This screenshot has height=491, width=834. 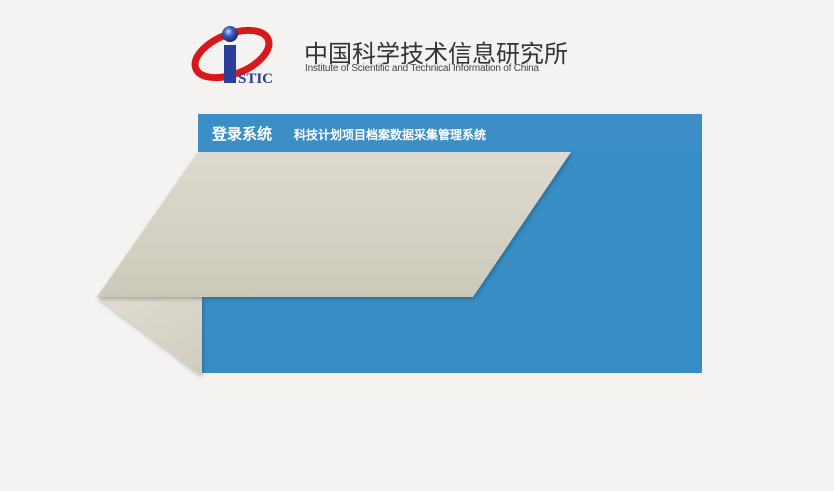 I want to click on panel-header: 登录系统 科技计划项目档案数据采集管理系统, so click(x=450, y=133).